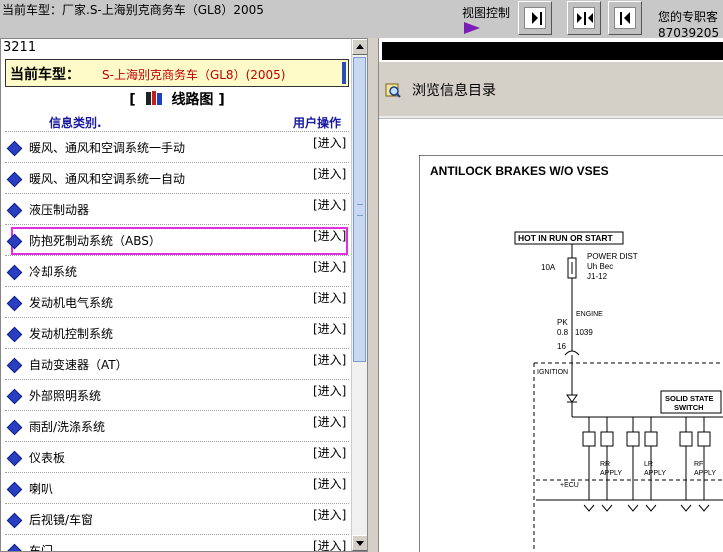 Image resolution: width=723 pixels, height=552 pixels. What do you see at coordinates (78, 364) in the screenshot?
I see `category-label: 自动变速器（AT）` at bounding box center [78, 364].